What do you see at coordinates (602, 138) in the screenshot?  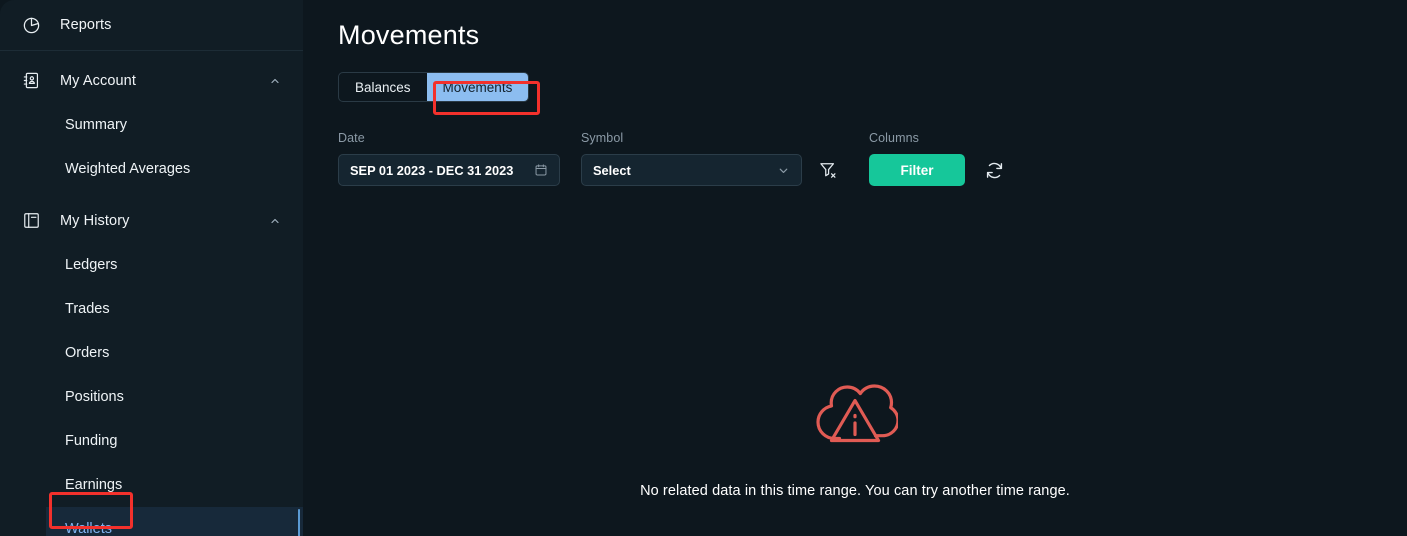 I see `symbol-label: Symbol` at bounding box center [602, 138].